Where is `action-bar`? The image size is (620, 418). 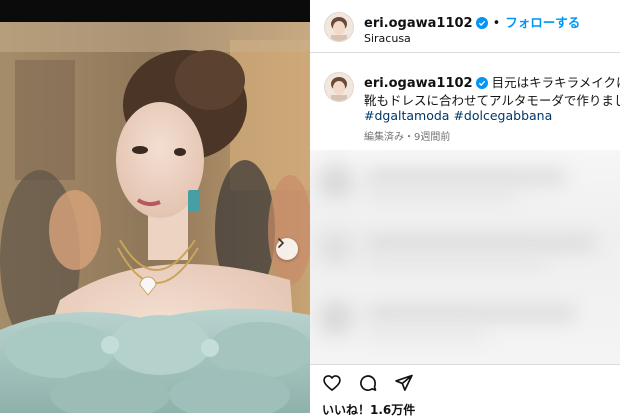 action-bar is located at coordinates (465, 382).